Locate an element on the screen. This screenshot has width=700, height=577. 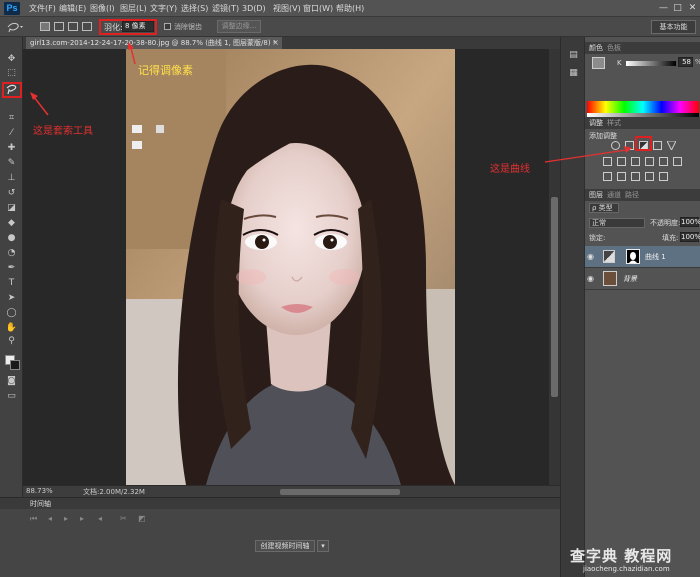
annotation-pixel: 记得调像素 is located at coordinates (165, 70).